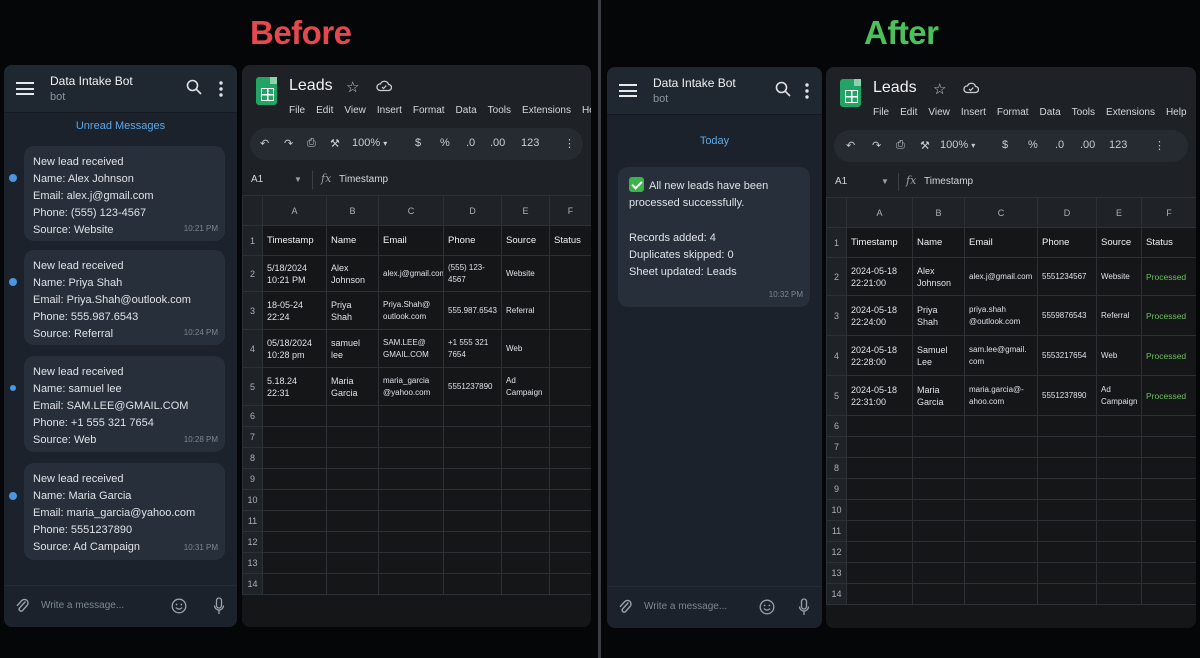 This screenshot has height=658, width=1200. I want to click on table-cell: 555.987.6543, so click(472, 310).